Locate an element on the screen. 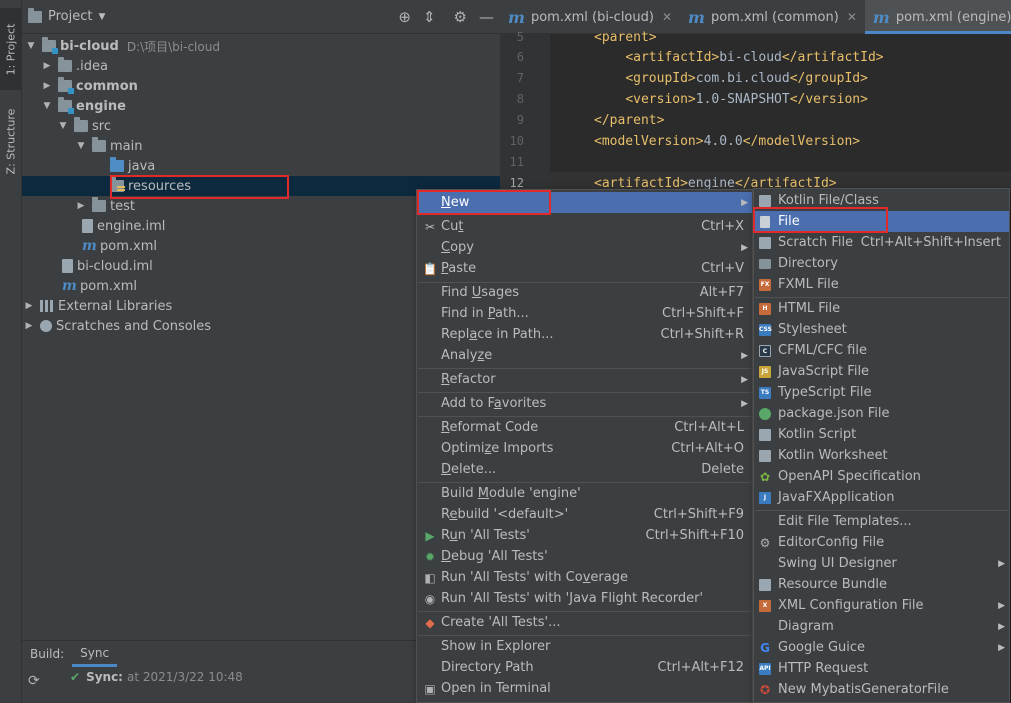  code-line: <modelVersion>4.0.0</modelVersion> is located at coordinates (727, 141).